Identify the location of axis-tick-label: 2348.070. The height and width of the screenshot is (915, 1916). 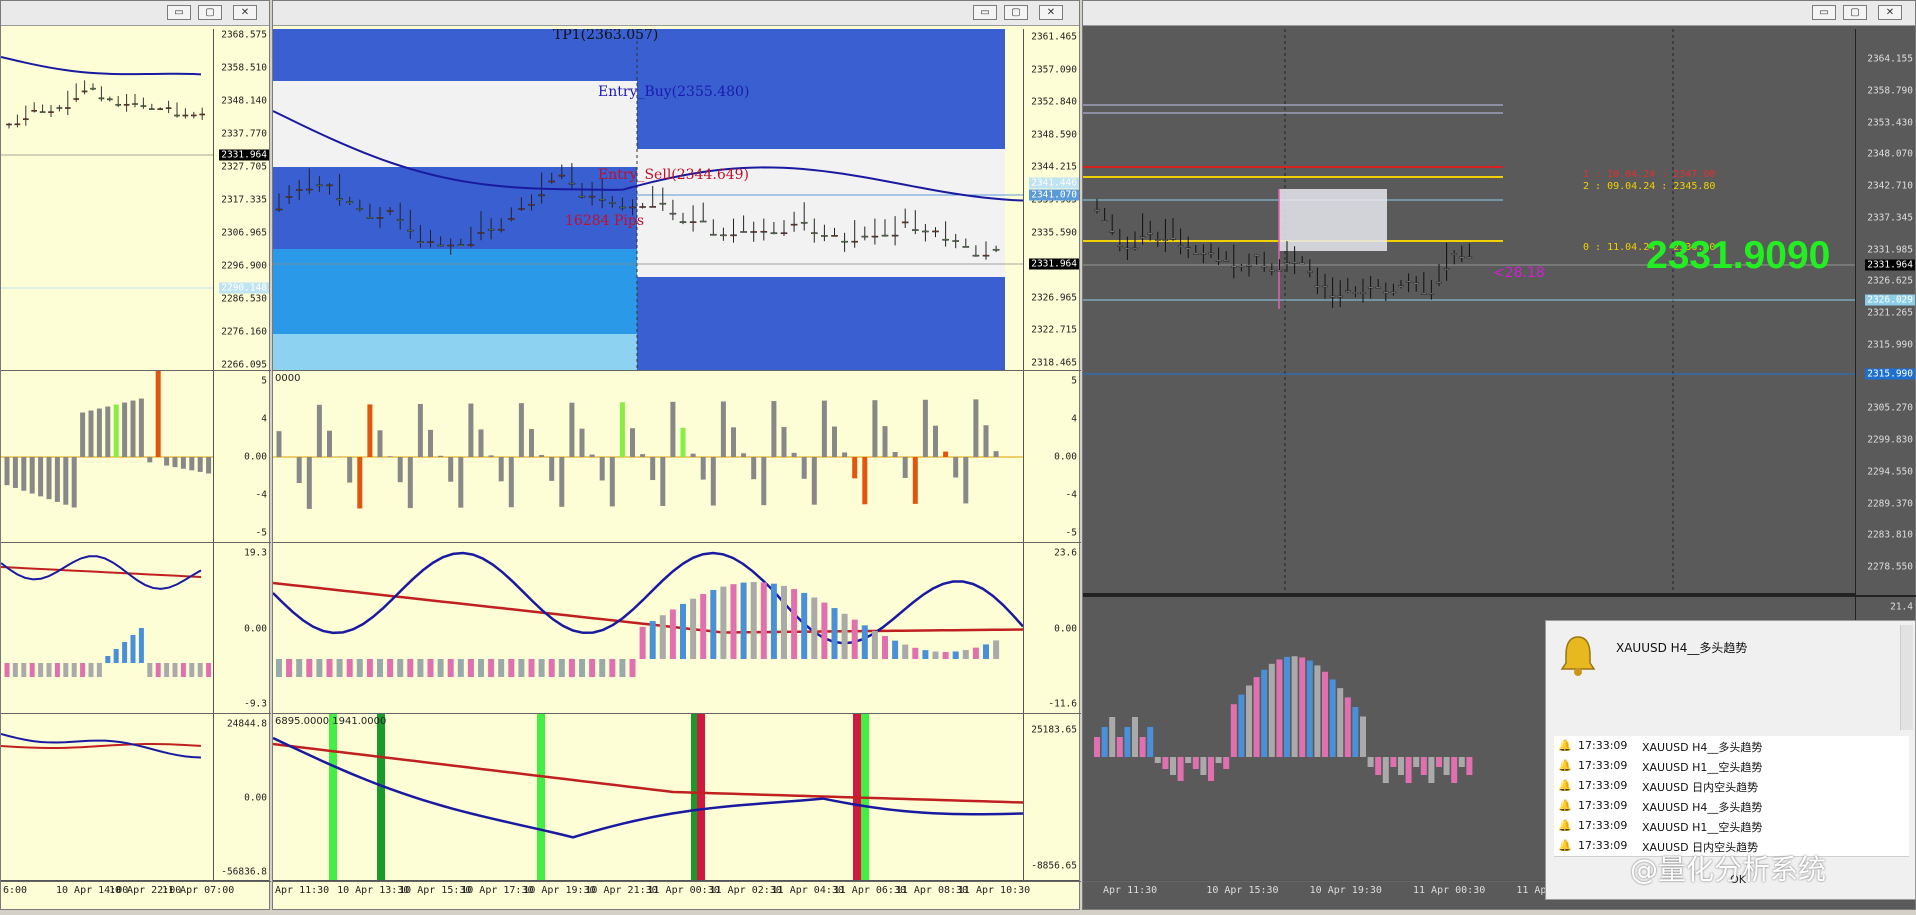
(1890, 154).